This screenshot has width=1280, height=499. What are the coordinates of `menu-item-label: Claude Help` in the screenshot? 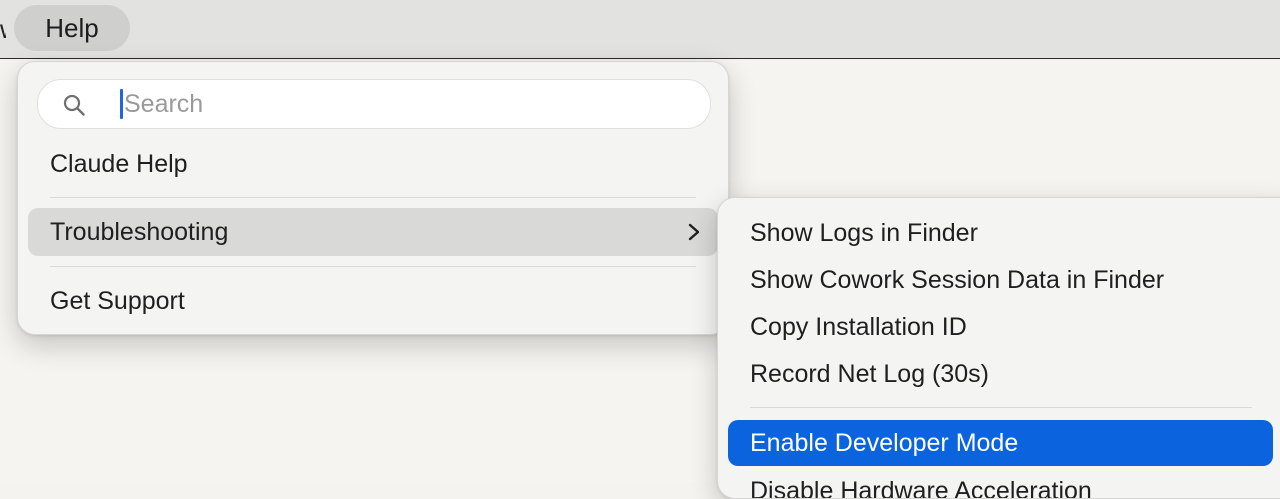 It's located at (119, 164).